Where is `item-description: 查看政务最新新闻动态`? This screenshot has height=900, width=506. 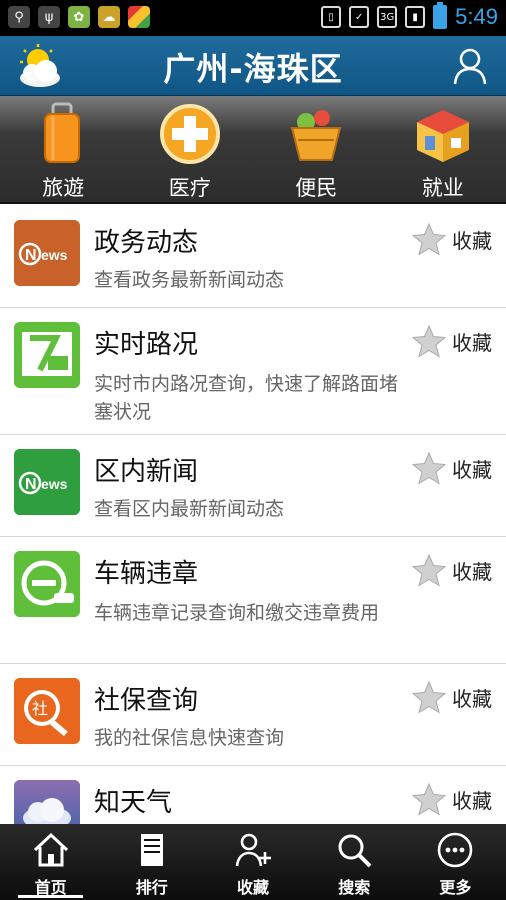 item-description: 查看政务最新新闻动态 is located at coordinates (189, 280).